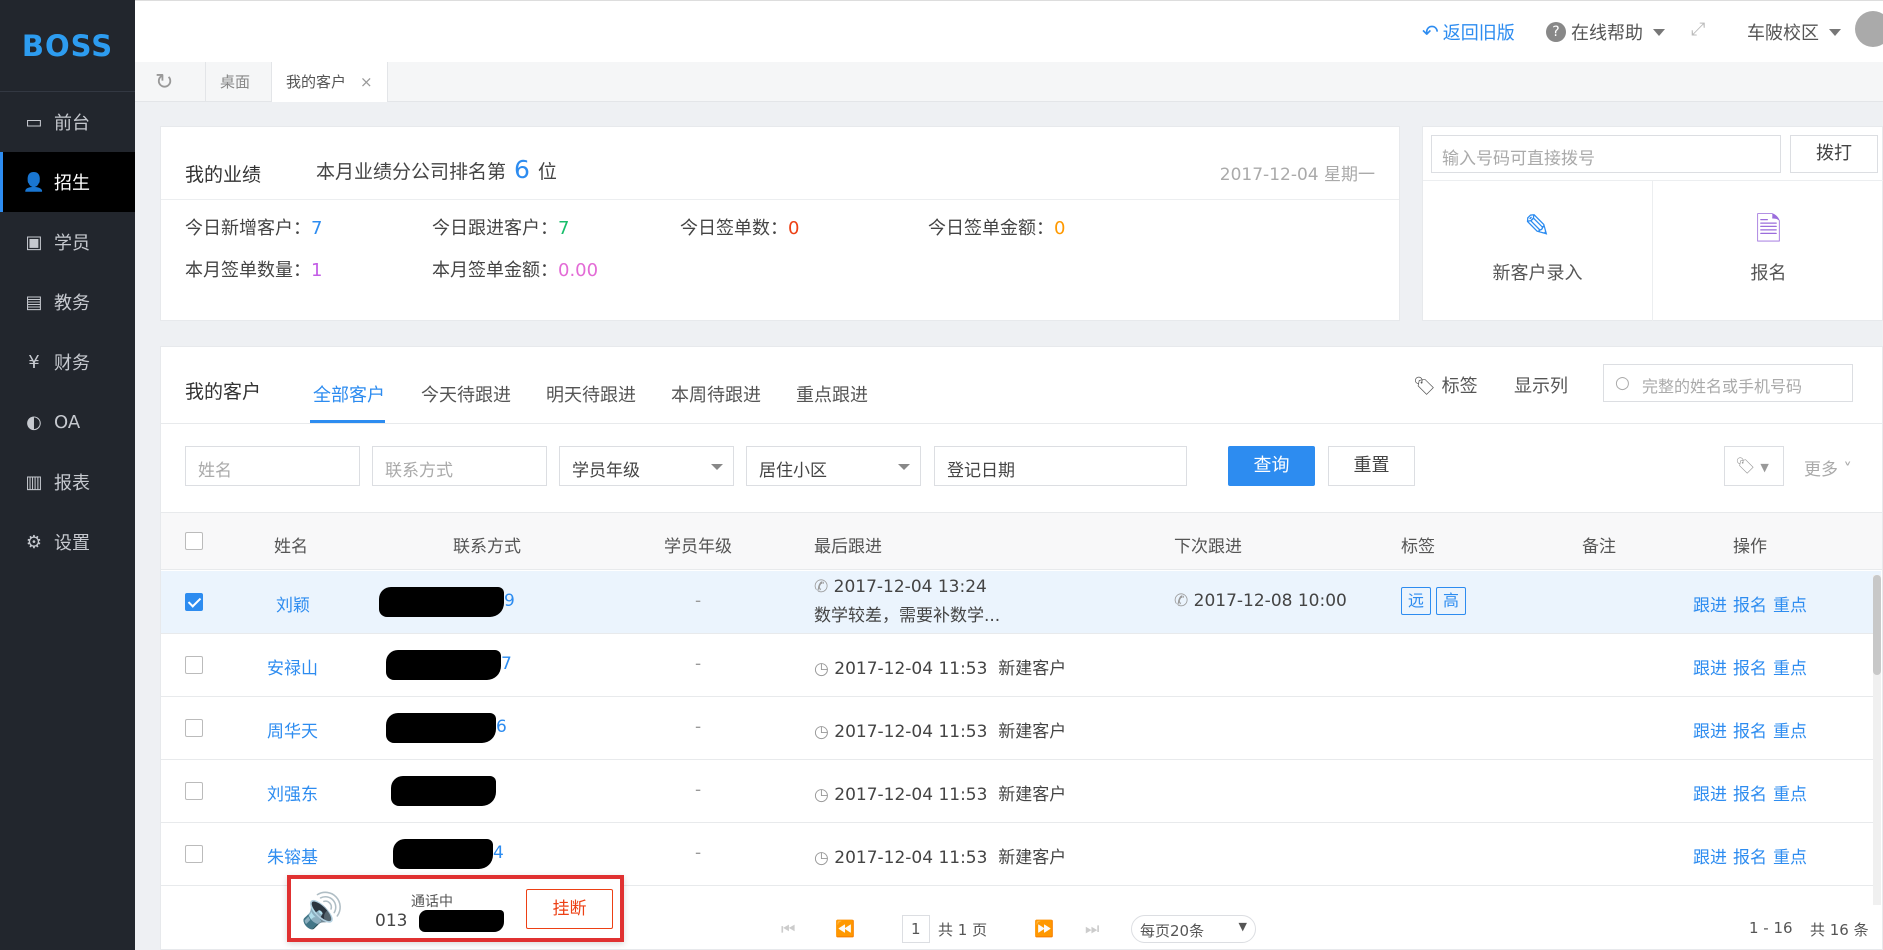 Image resolution: width=1883 pixels, height=950 pixels. What do you see at coordinates (1092, 929) in the screenshot?
I see `last-page-icon: ⏭` at bounding box center [1092, 929].